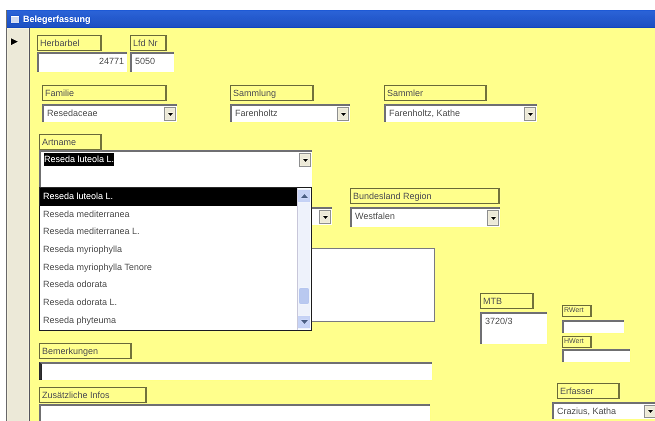 The width and height of the screenshot is (655, 421). Describe the element at coordinates (290, 113) in the screenshot. I see `combo-box: Farenholtz` at that location.